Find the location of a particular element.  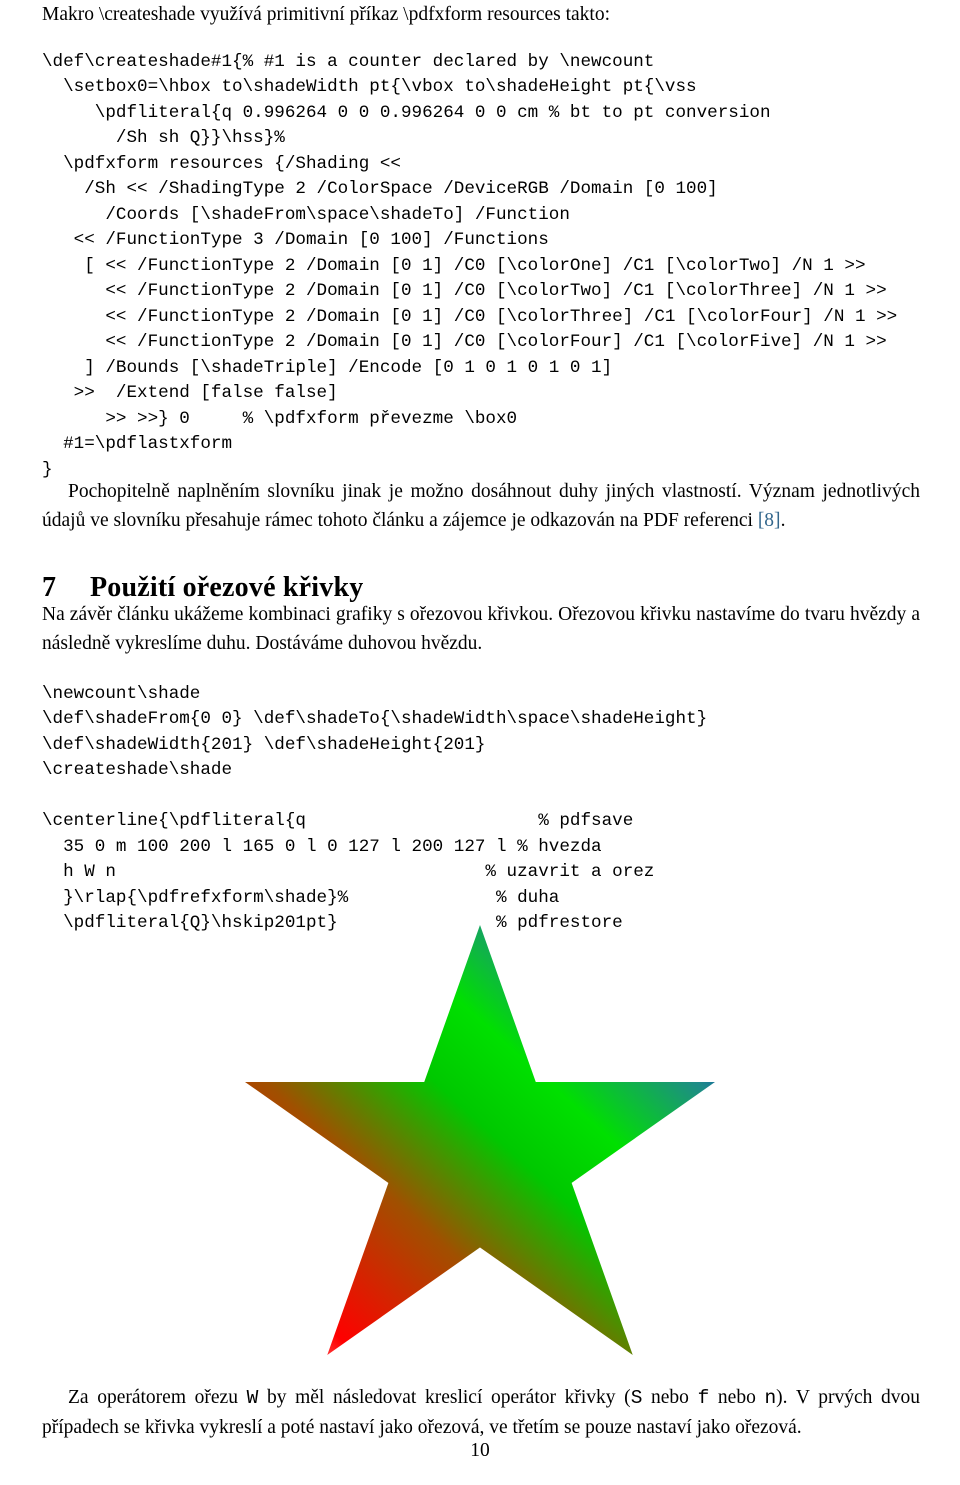

code-line: #1=\pdflastxform is located at coordinates (137, 444).